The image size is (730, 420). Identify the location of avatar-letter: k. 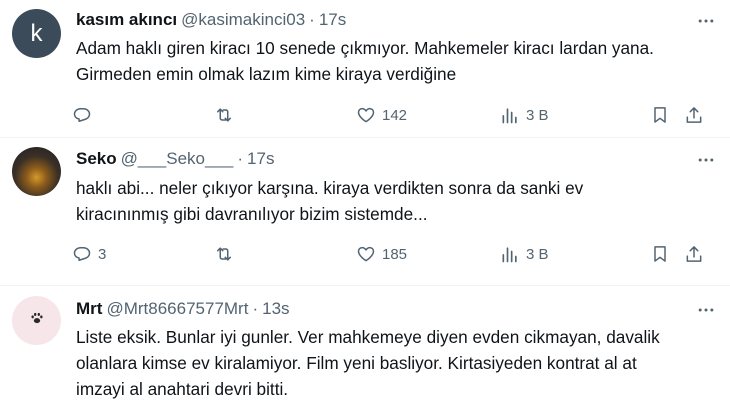
(36, 33).